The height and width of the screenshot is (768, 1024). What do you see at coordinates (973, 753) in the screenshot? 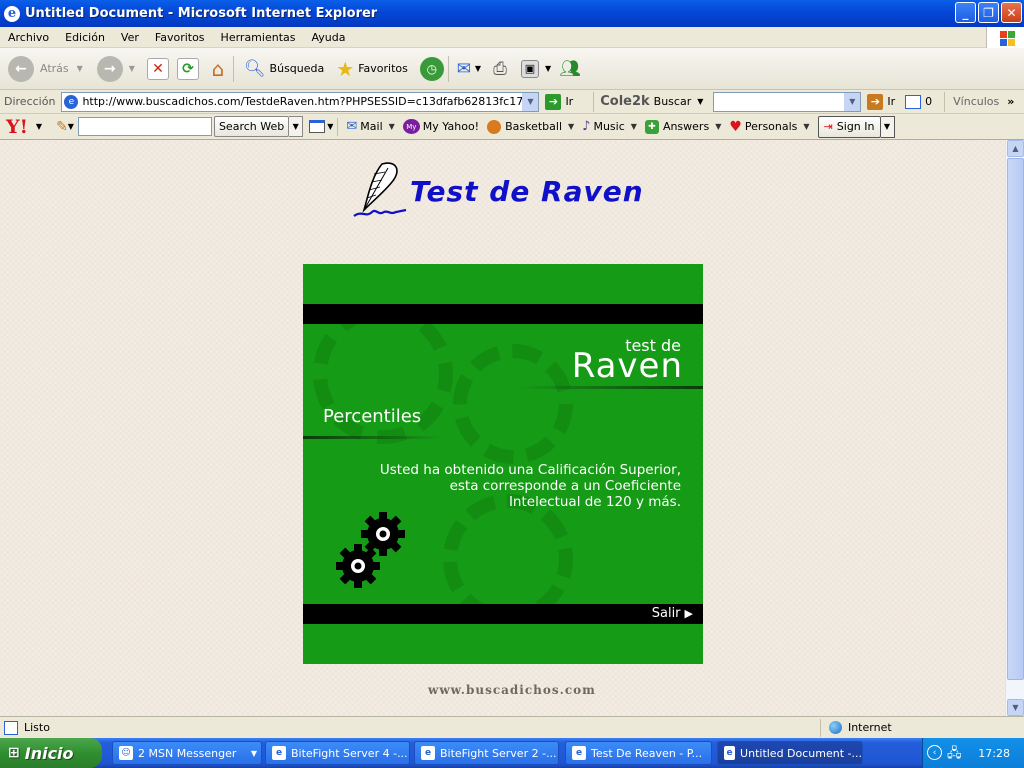
I see `system-tray: ‹ 🖧︎ 17:28` at bounding box center [973, 753].